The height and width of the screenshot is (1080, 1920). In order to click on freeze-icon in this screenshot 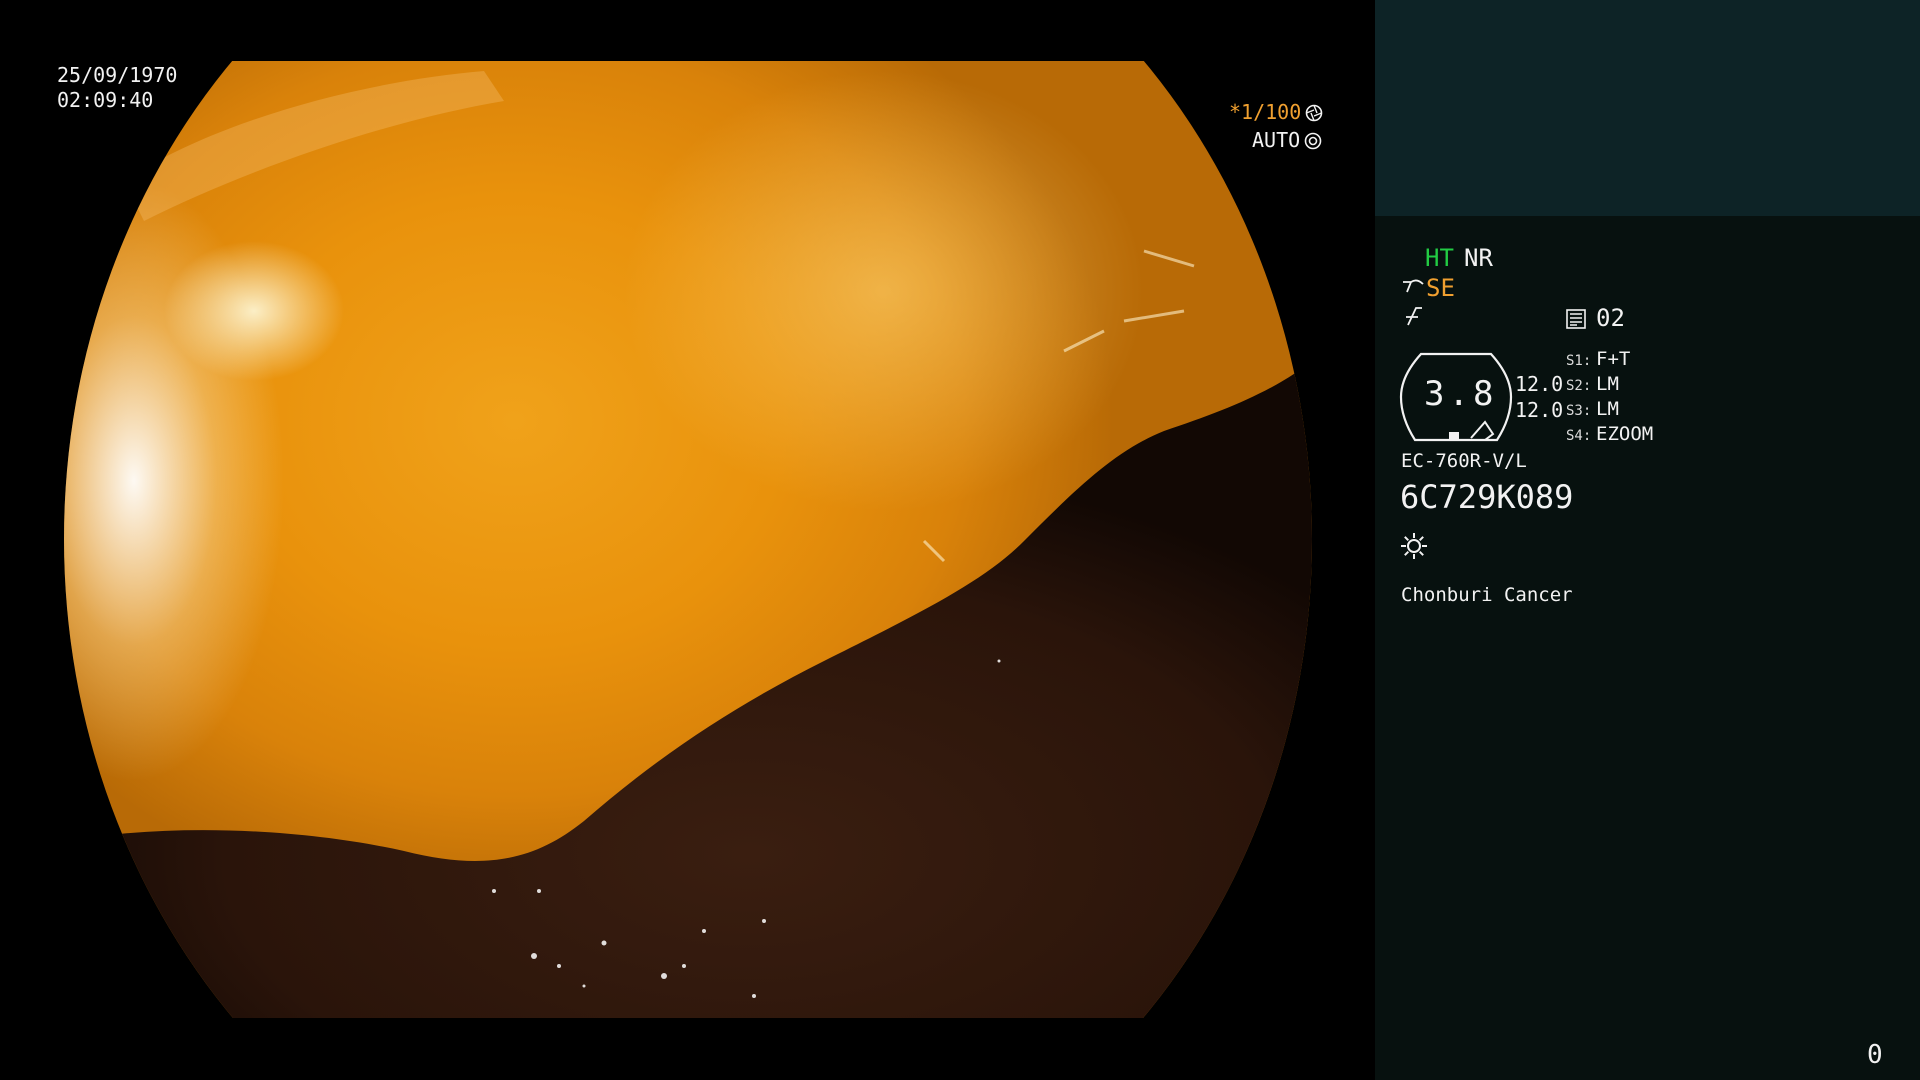, I will do `click(1413, 319)`.